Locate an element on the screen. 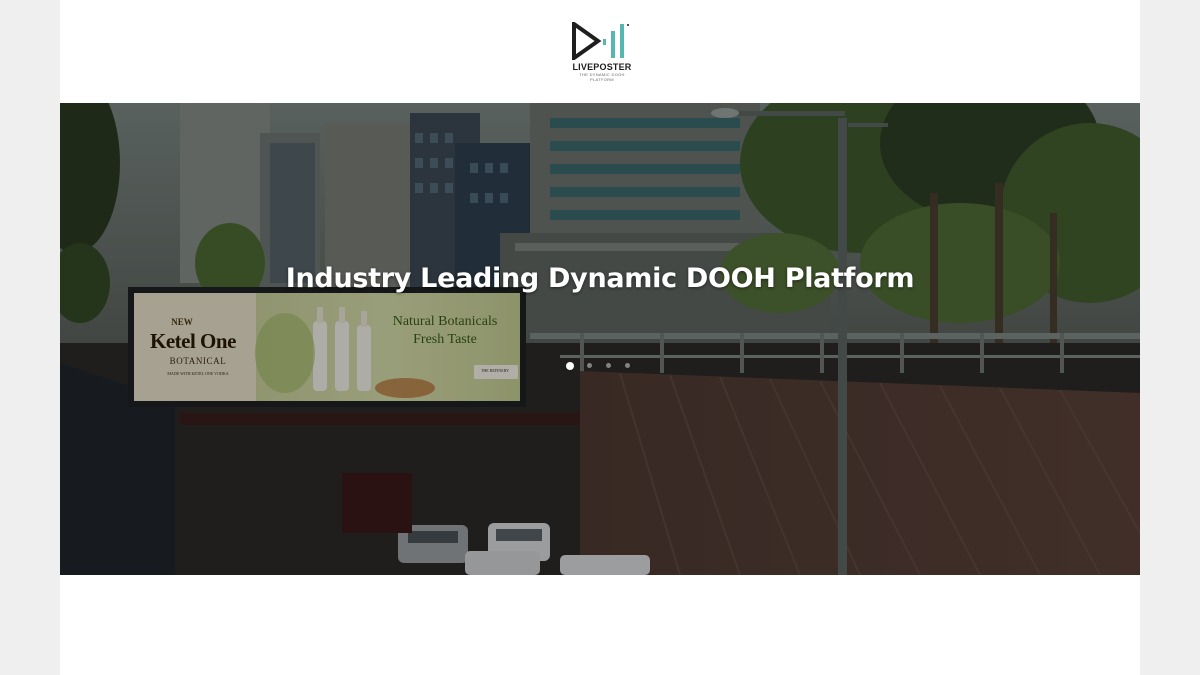  site-header: LIVEPOSTER THE DYNAMIC DOOH PLATFORM is located at coordinates (600, 51).